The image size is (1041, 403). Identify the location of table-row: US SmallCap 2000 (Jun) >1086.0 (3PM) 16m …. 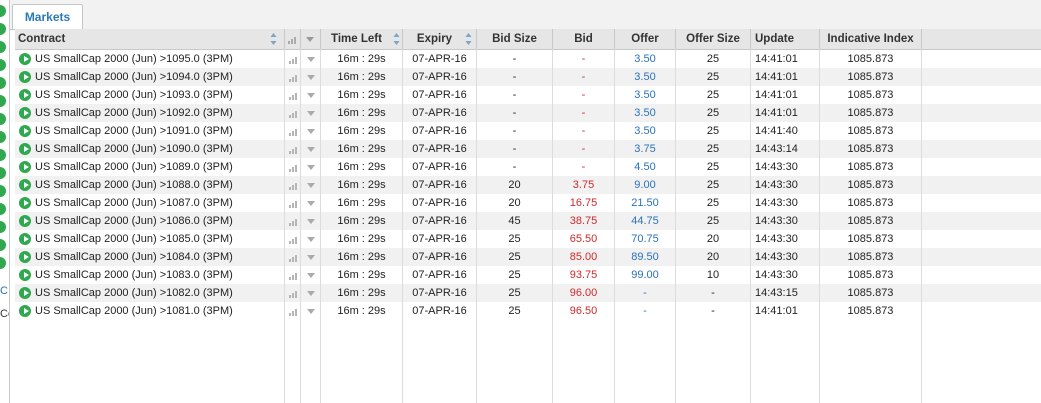
(528, 221).